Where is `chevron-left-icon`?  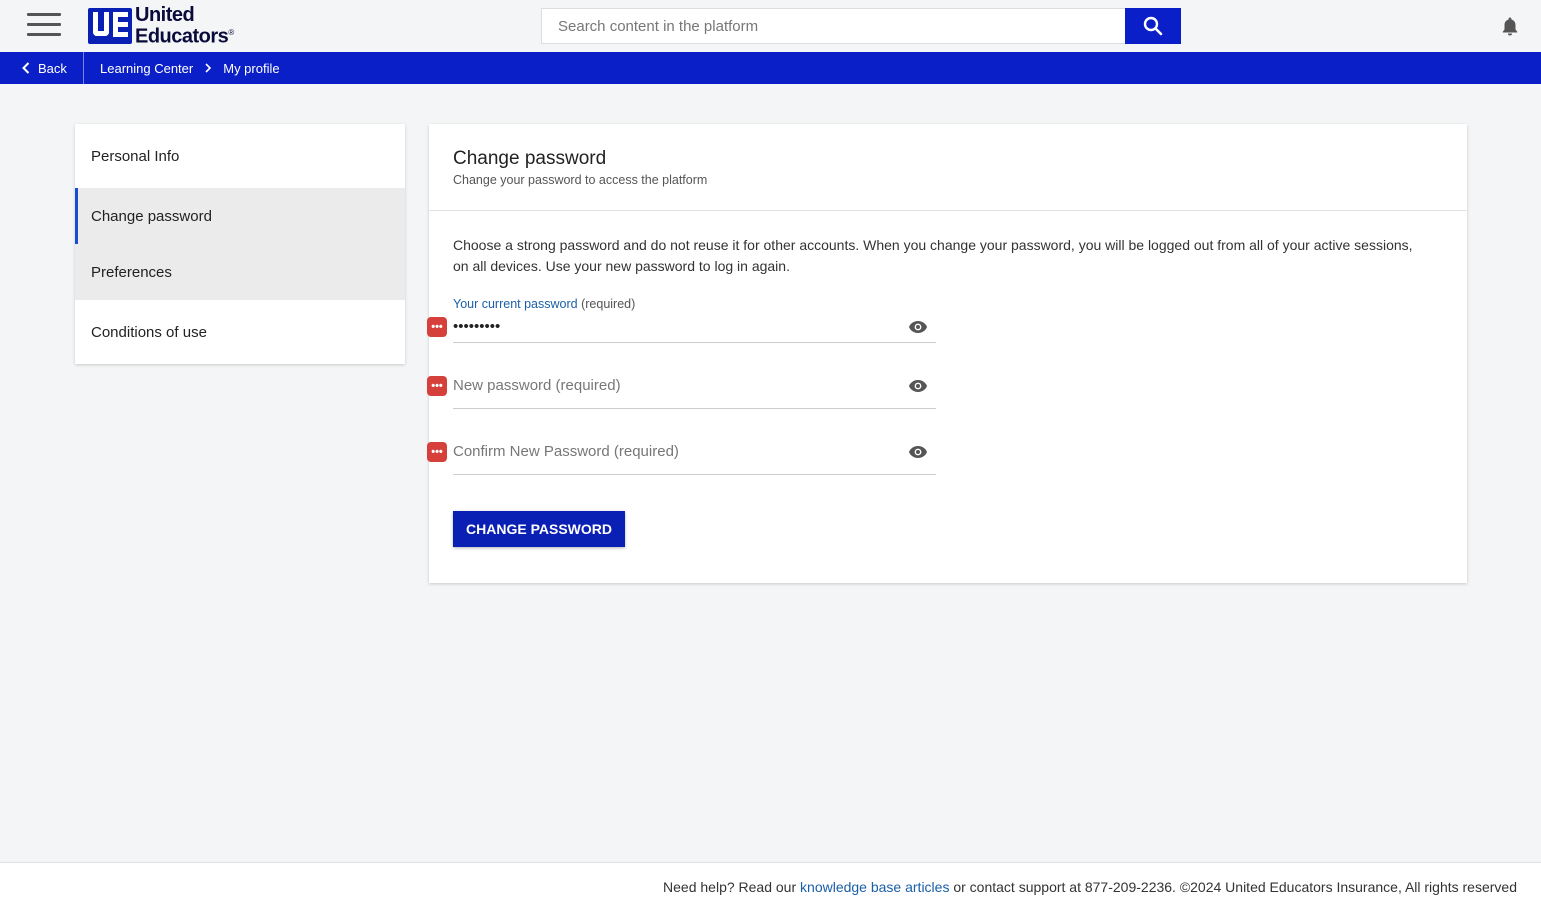 chevron-left-icon is located at coordinates (26, 68).